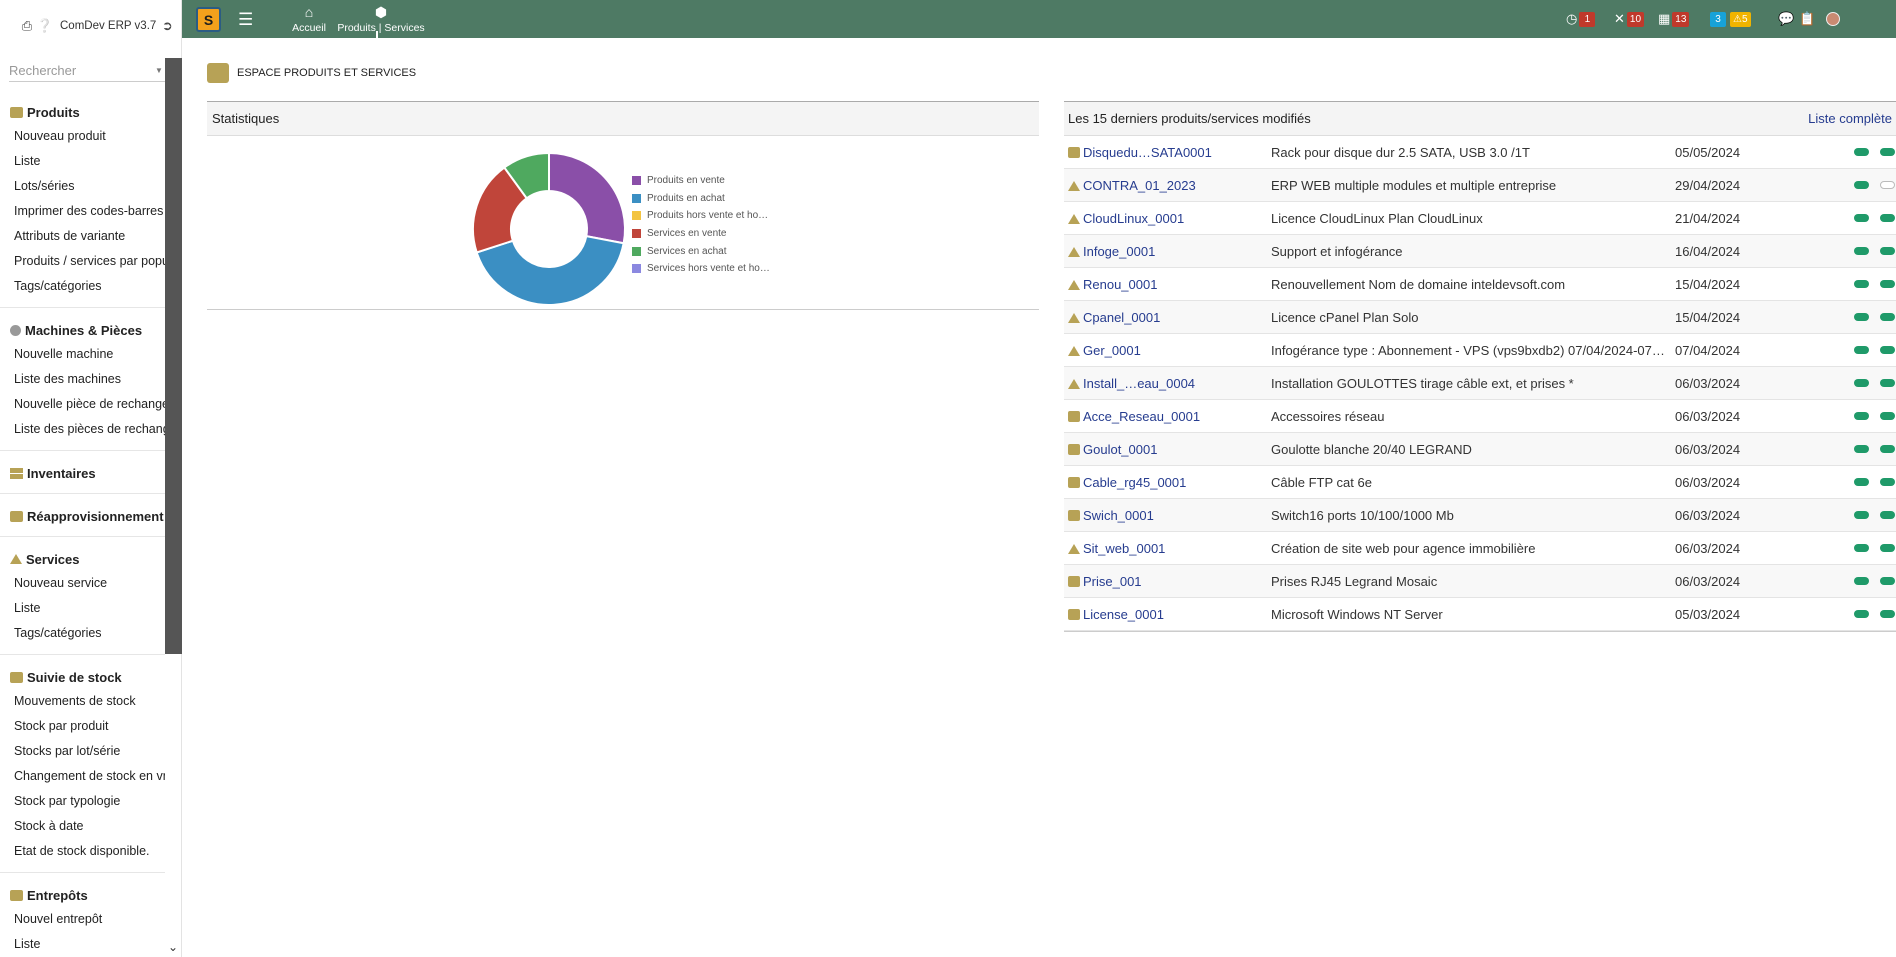  What do you see at coordinates (82, 559) in the screenshot?
I see `menu-section-title: Services` at bounding box center [82, 559].